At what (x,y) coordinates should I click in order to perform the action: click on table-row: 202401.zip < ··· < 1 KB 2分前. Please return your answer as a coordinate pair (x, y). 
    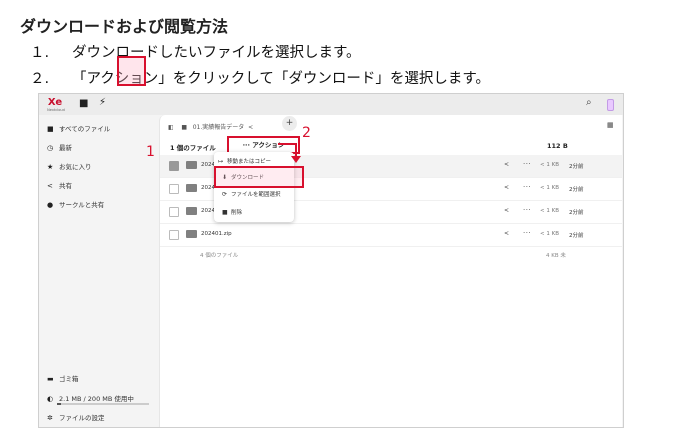
    Looking at the image, I should click on (391, 235).